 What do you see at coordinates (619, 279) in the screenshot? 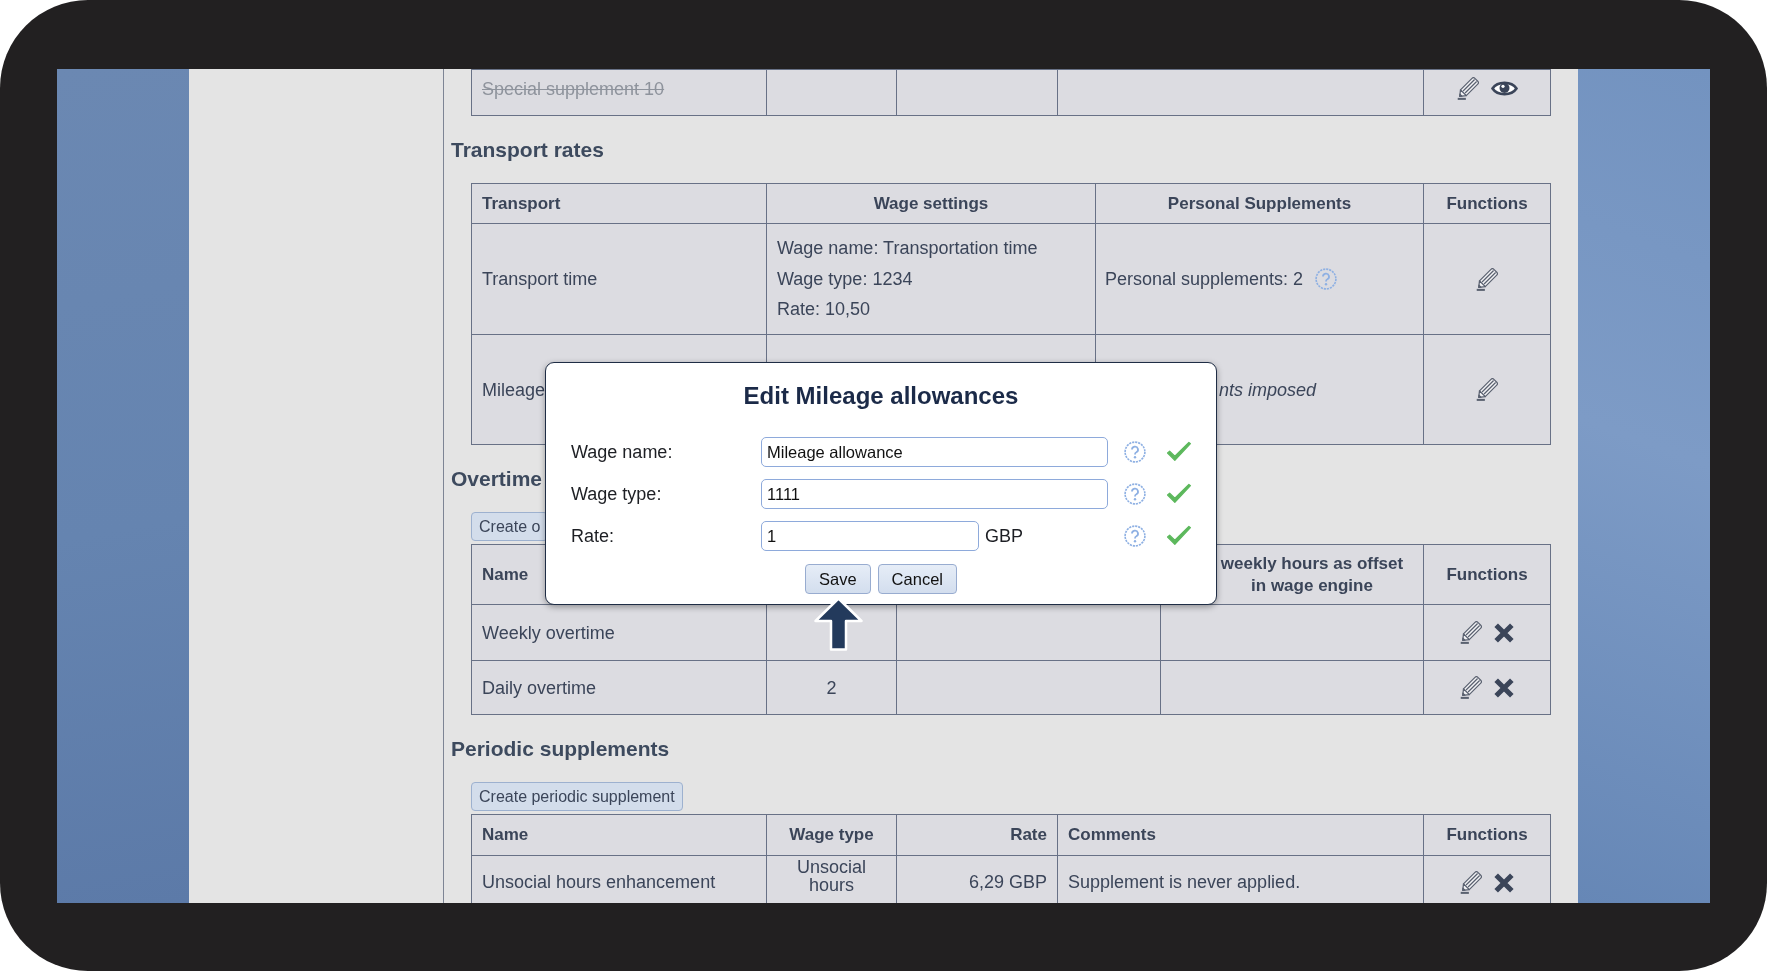
I see `table-cell: Transport time` at bounding box center [619, 279].